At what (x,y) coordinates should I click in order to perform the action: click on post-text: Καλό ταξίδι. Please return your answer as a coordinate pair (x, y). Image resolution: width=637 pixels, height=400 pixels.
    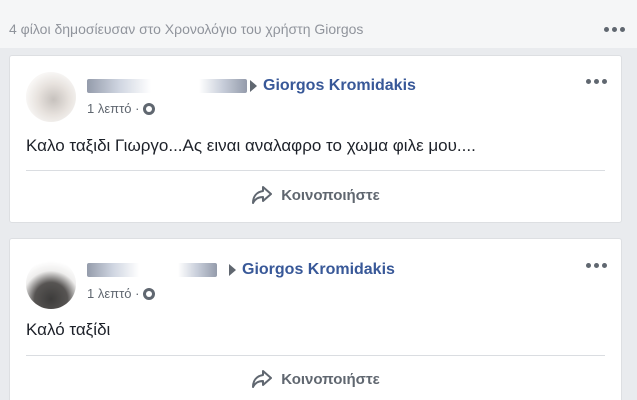
    Looking at the image, I should click on (68, 329).